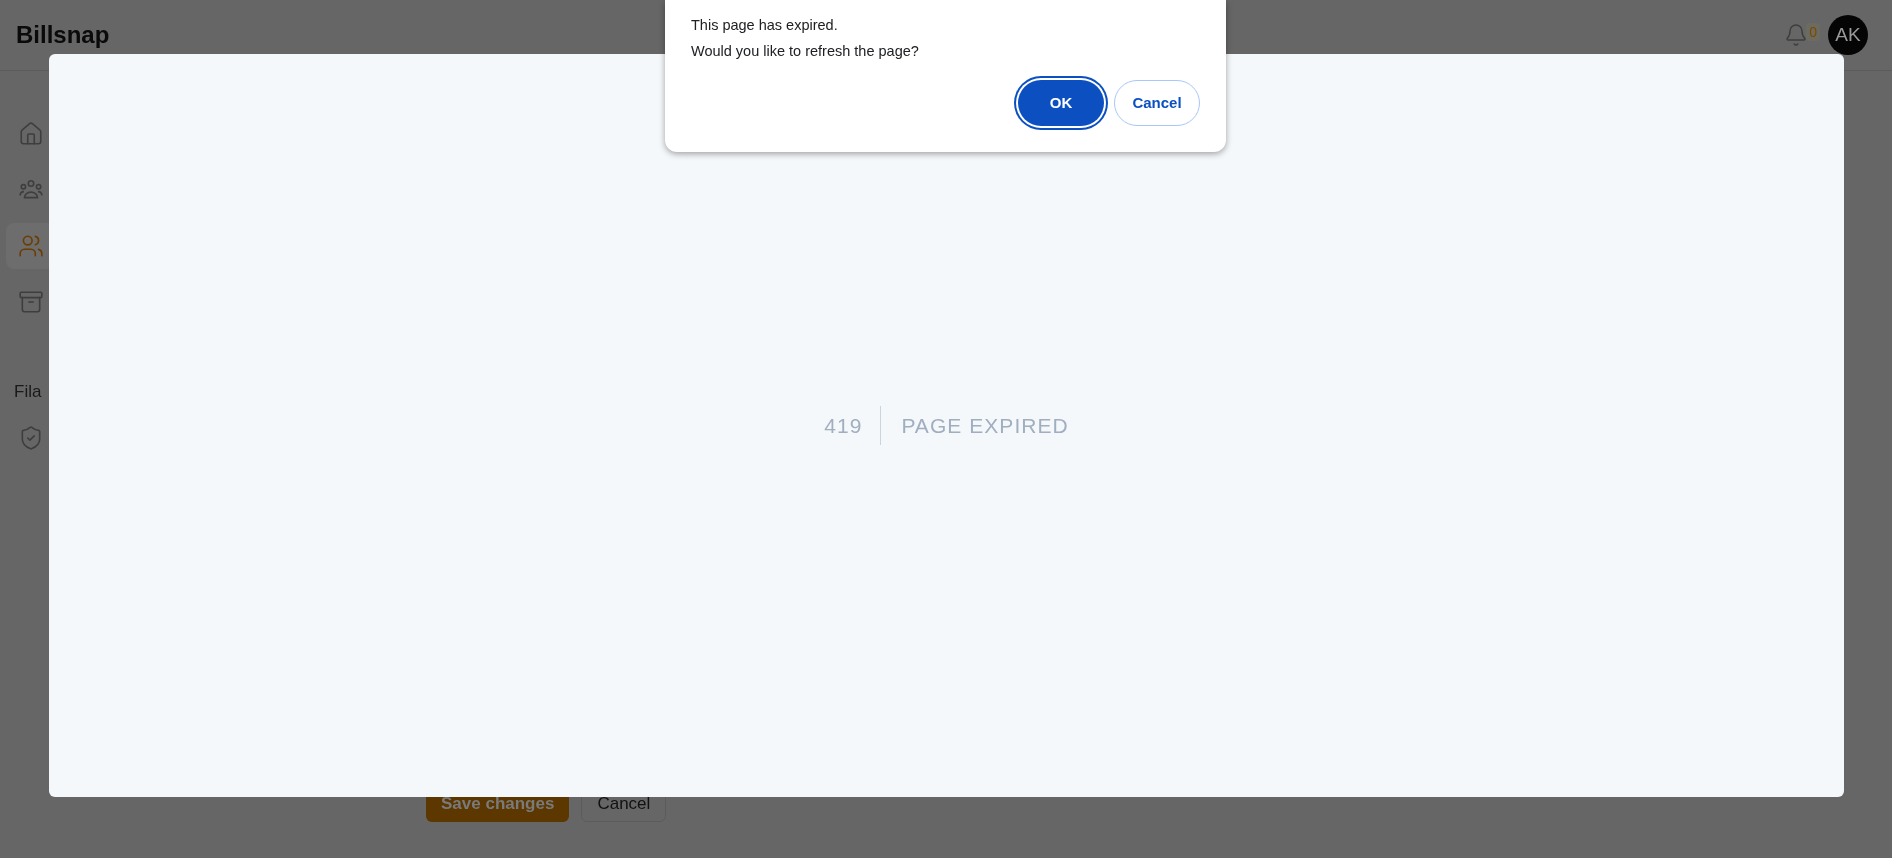 The image size is (1892, 858). Describe the element at coordinates (1157, 103) in the screenshot. I see `dialog-cancel-button: Cancel` at that location.